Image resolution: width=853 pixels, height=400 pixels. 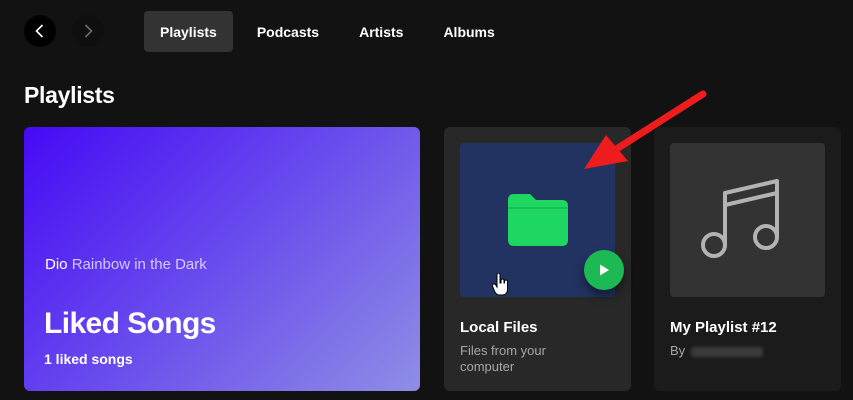 What do you see at coordinates (288, 31) in the screenshot?
I see `tab-podcasts: Podcasts` at bounding box center [288, 31].